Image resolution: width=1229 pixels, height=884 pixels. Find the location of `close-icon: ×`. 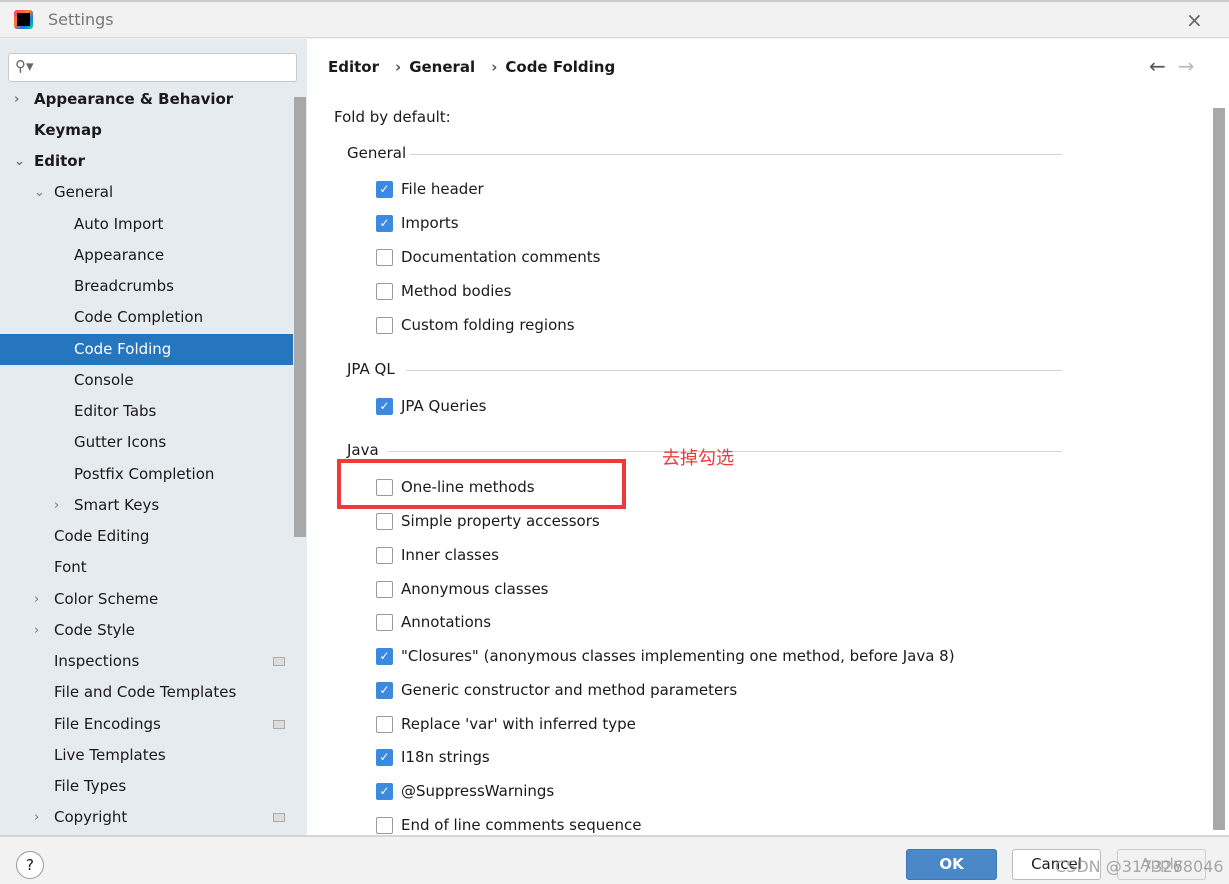

close-icon: × is located at coordinates (1194, 20).